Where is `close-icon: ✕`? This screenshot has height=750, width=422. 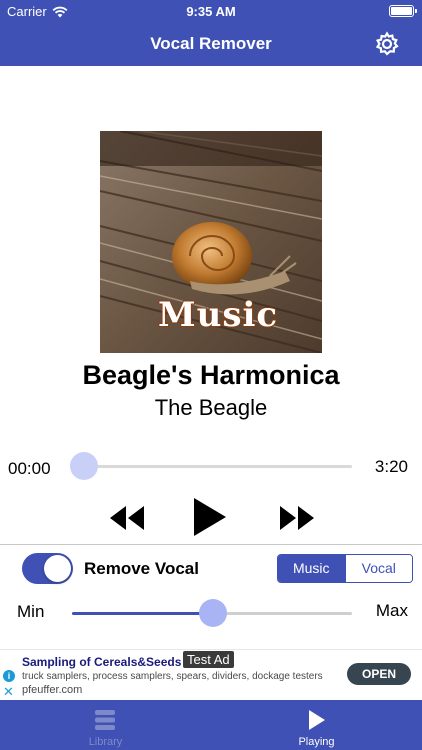 close-icon: ✕ is located at coordinates (8, 692).